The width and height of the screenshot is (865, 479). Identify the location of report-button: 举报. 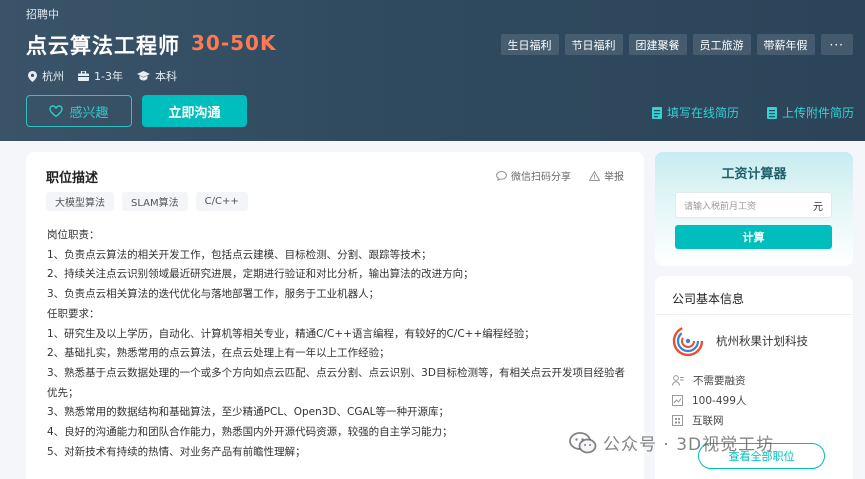
(606, 175).